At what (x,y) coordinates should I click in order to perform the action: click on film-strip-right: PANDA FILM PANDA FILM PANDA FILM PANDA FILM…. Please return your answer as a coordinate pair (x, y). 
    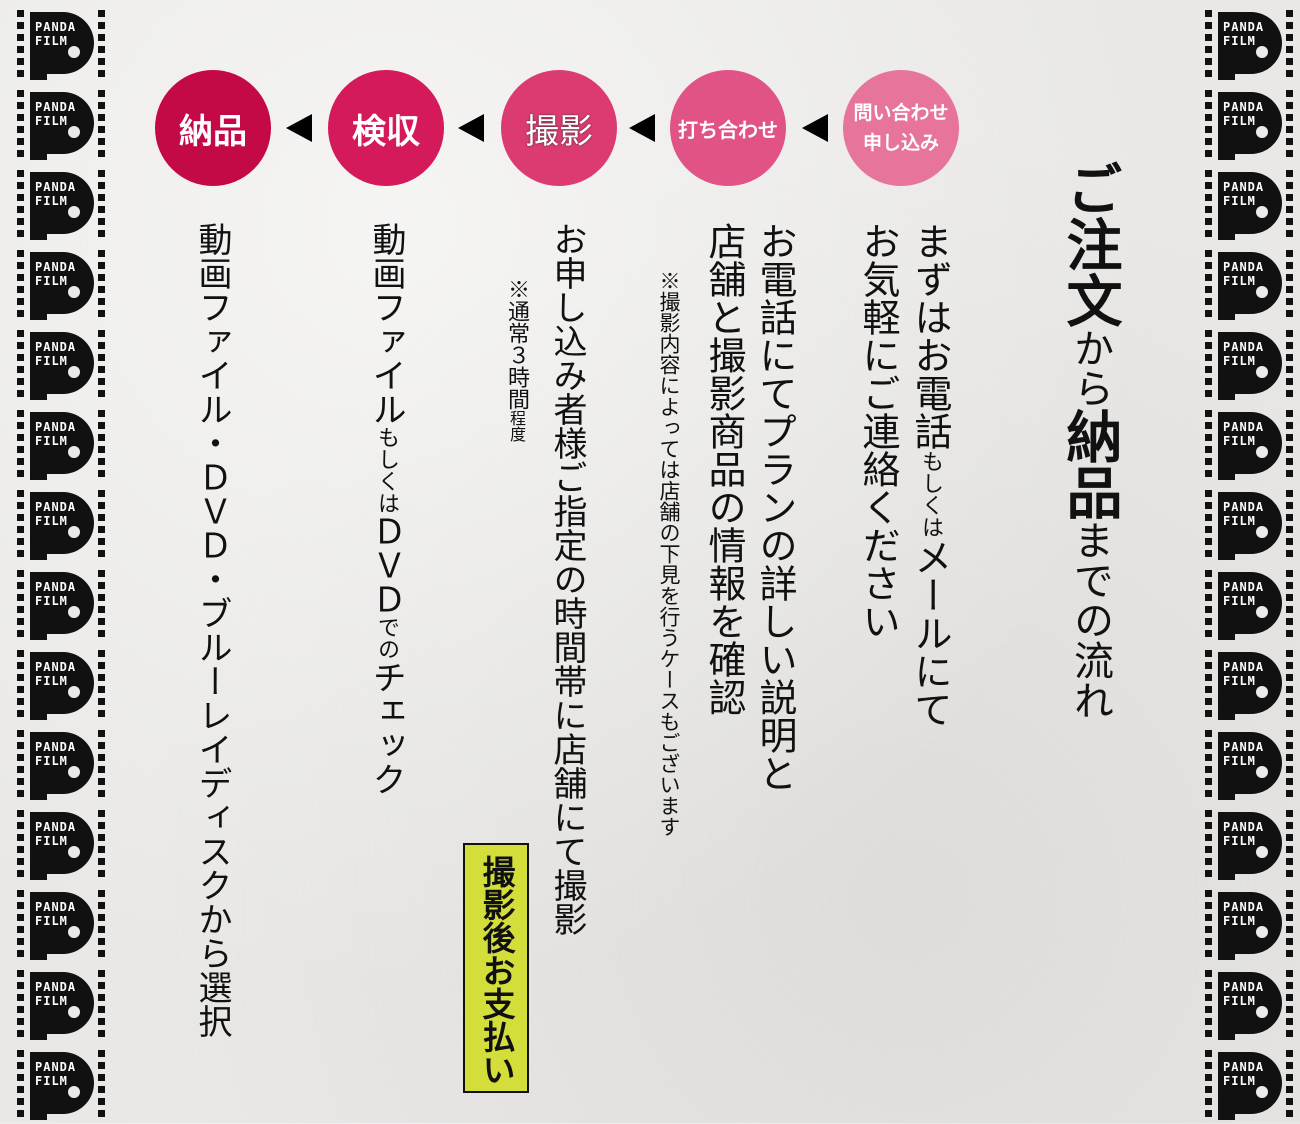
    Looking at the image, I should click on (1244, 561).